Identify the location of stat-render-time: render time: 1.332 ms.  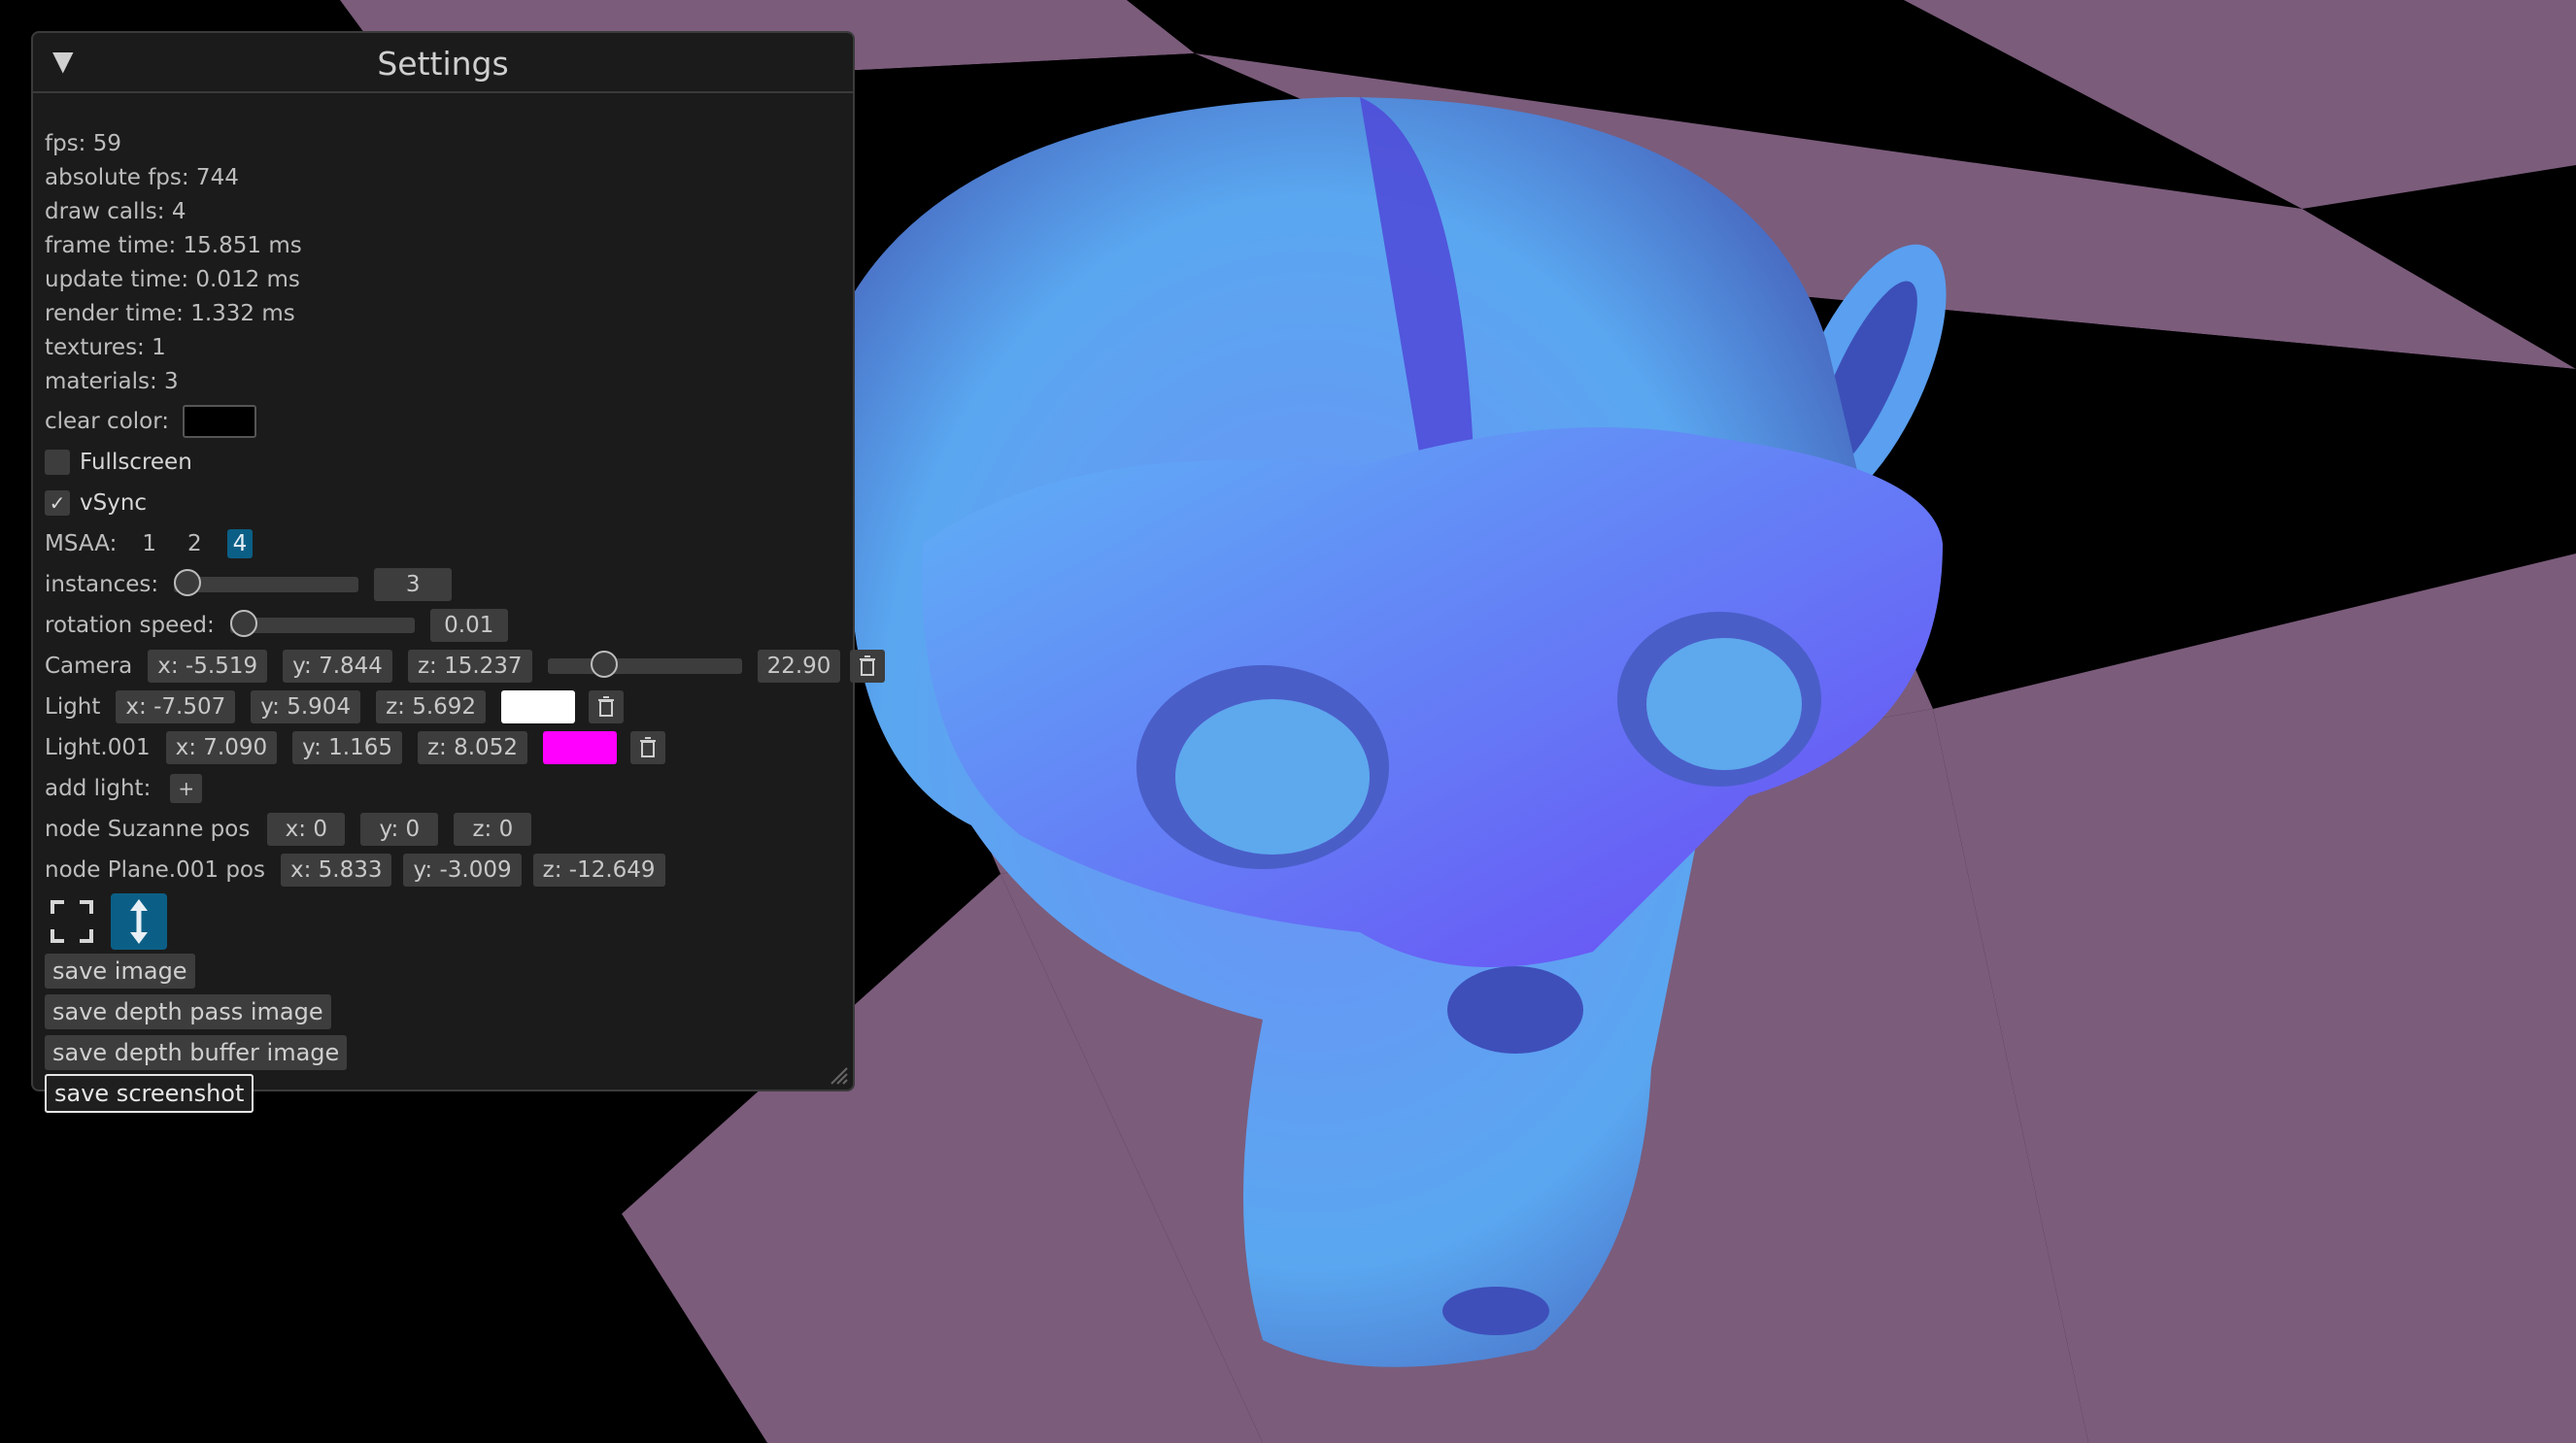
(170, 314).